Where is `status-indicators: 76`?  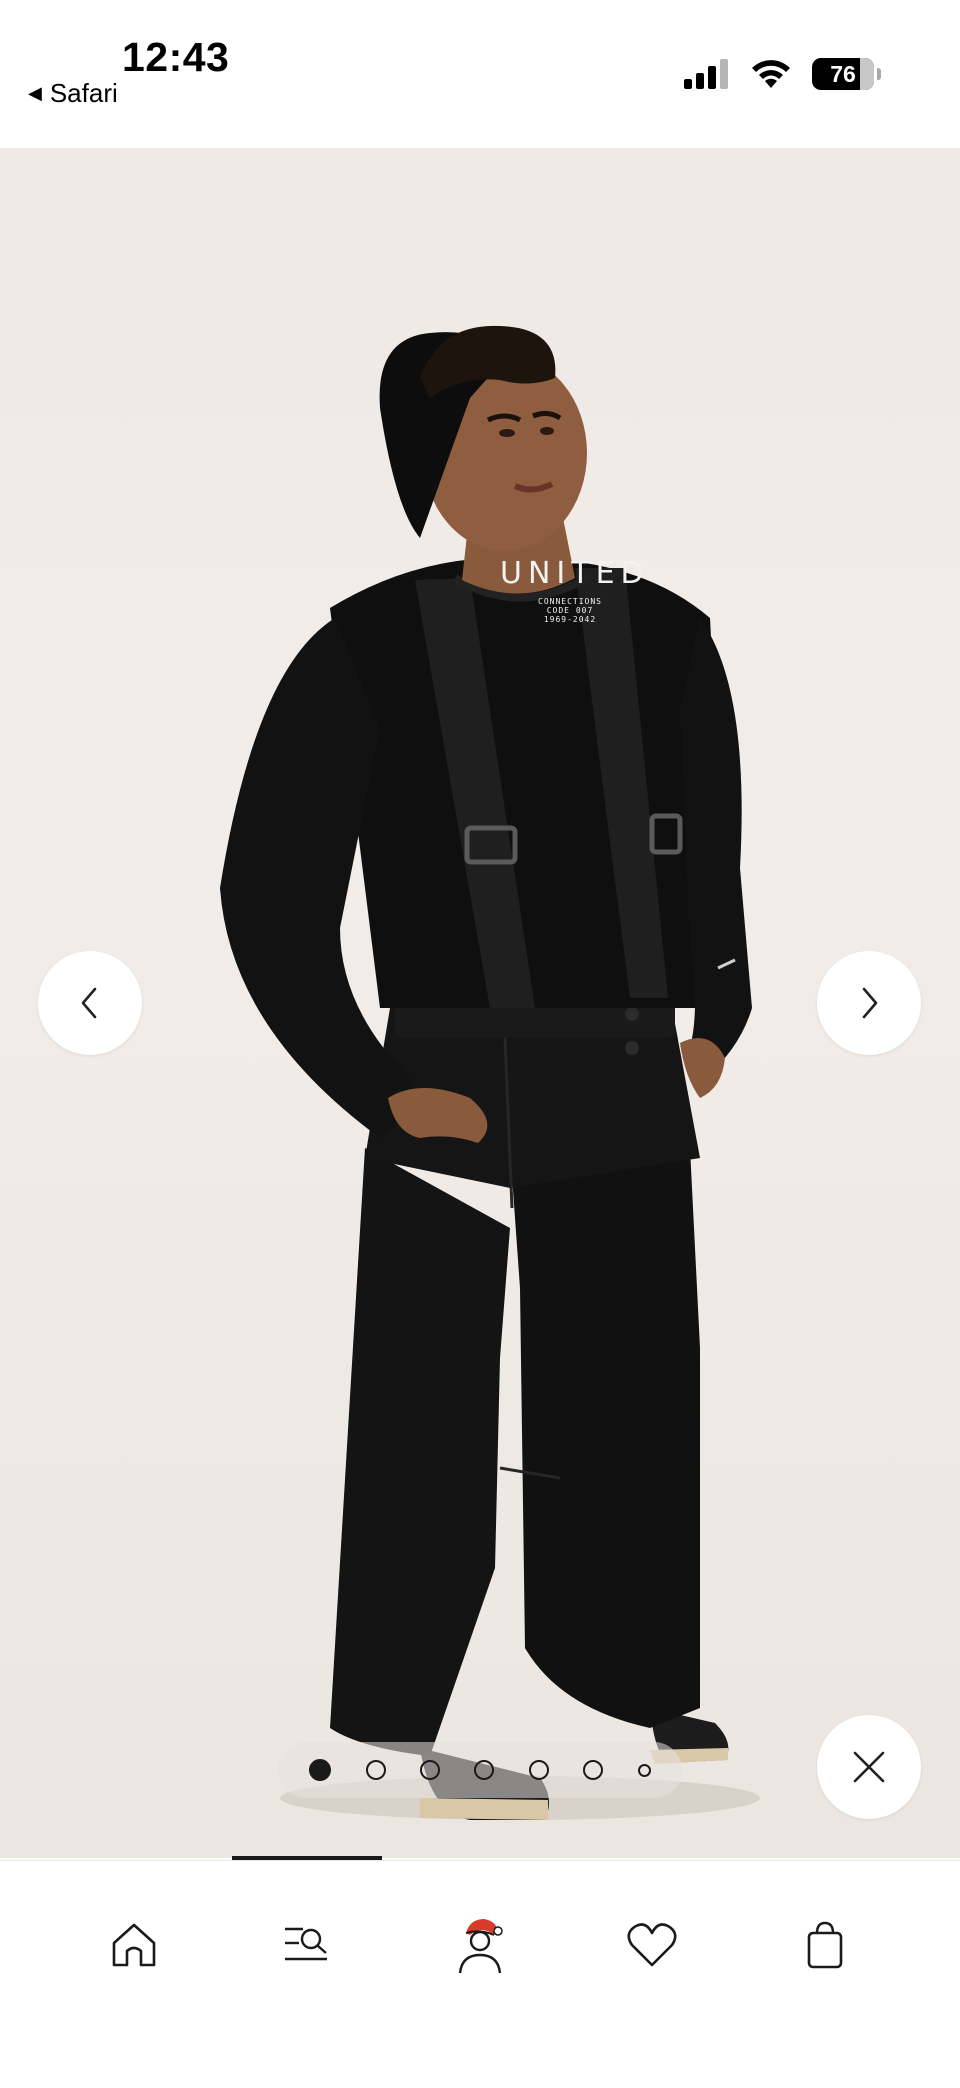 status-indicators: 76 is located at coordinates (782, 74).